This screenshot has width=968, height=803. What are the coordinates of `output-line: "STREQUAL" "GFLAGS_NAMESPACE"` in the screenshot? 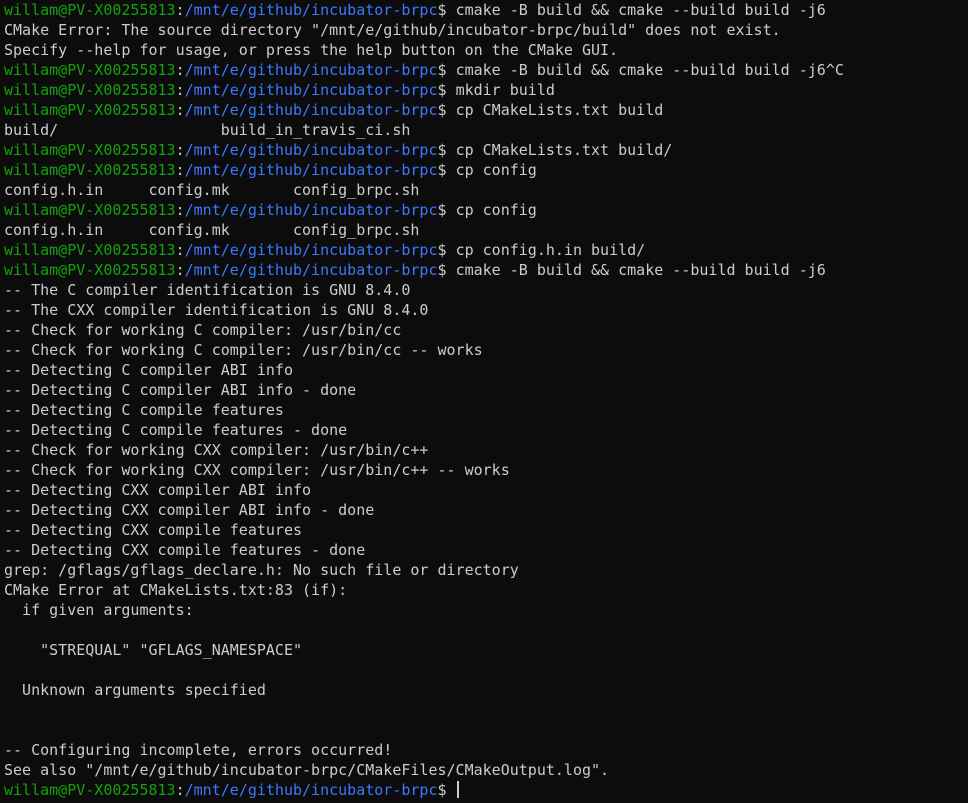 It's located at (153, 650).